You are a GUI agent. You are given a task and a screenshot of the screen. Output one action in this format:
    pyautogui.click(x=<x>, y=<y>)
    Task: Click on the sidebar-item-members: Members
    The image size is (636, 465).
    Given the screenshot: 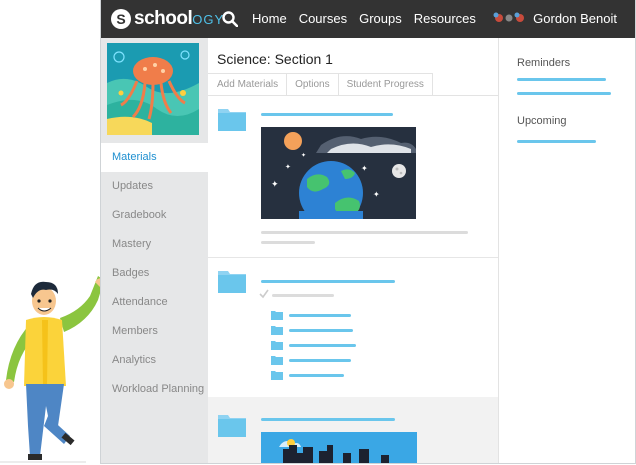 What is the action you would take?
    pyautogui.click(x=154, y=331)
    